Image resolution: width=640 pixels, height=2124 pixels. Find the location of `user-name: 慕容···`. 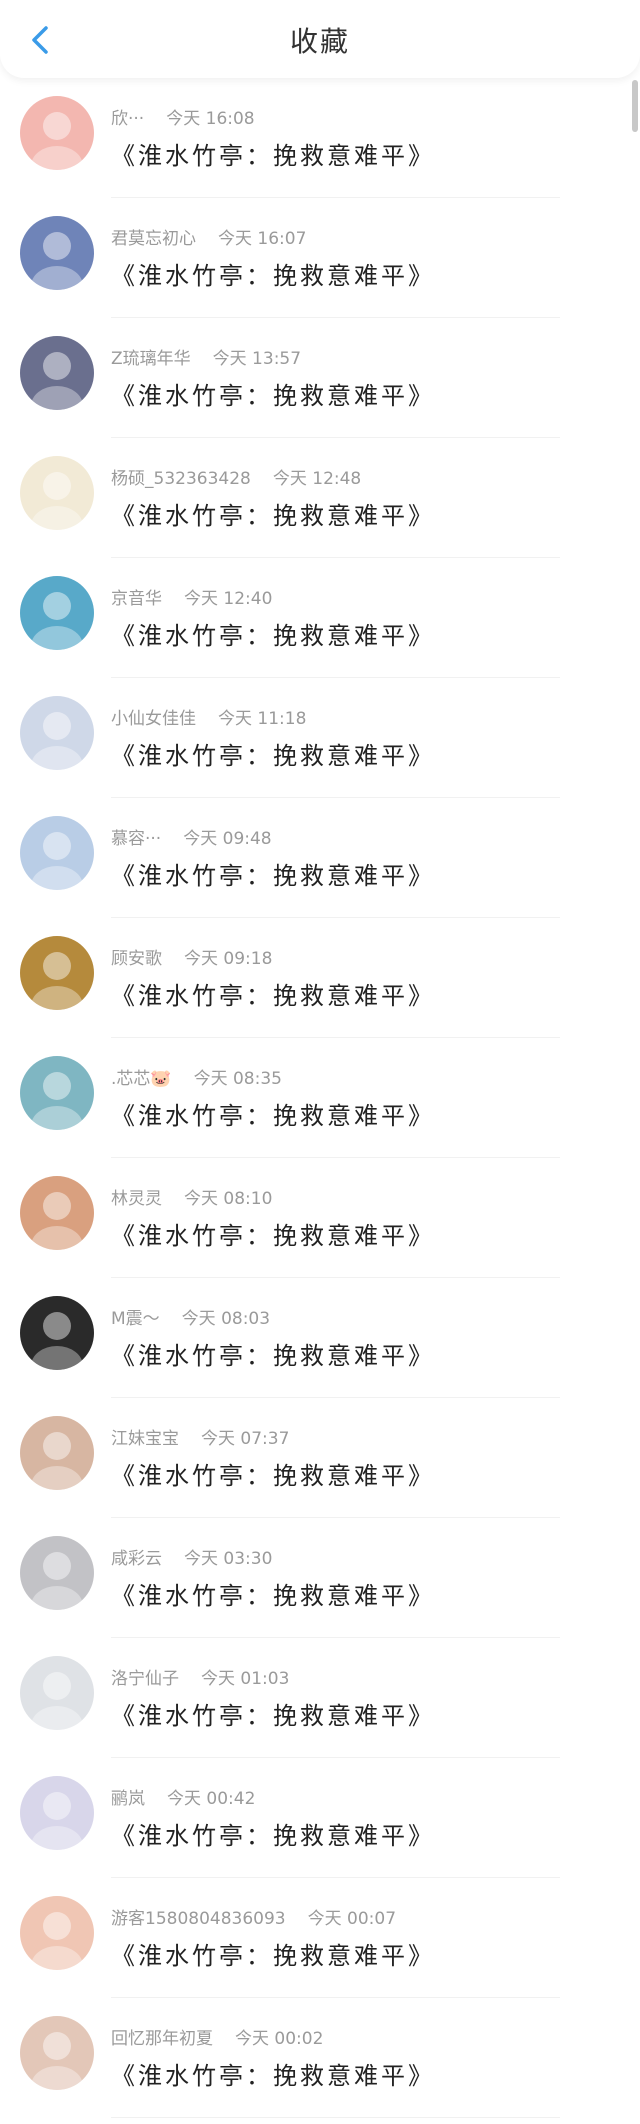

user-name: 慕容··· is located at coordinates (136, 839).